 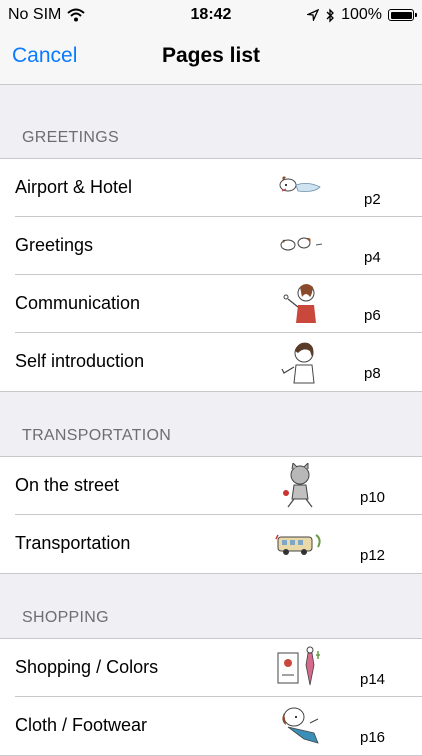 I want to click on page-title: Pages list, so click(x=211, y=55).